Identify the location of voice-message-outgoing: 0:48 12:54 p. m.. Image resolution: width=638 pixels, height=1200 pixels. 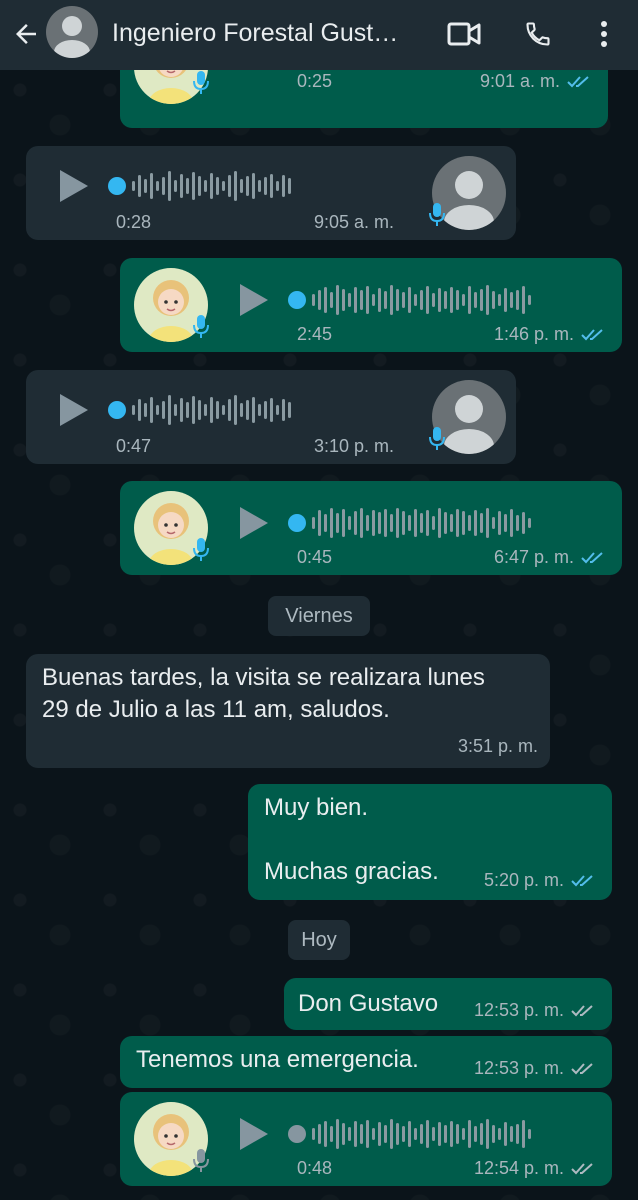
(366, 1139).